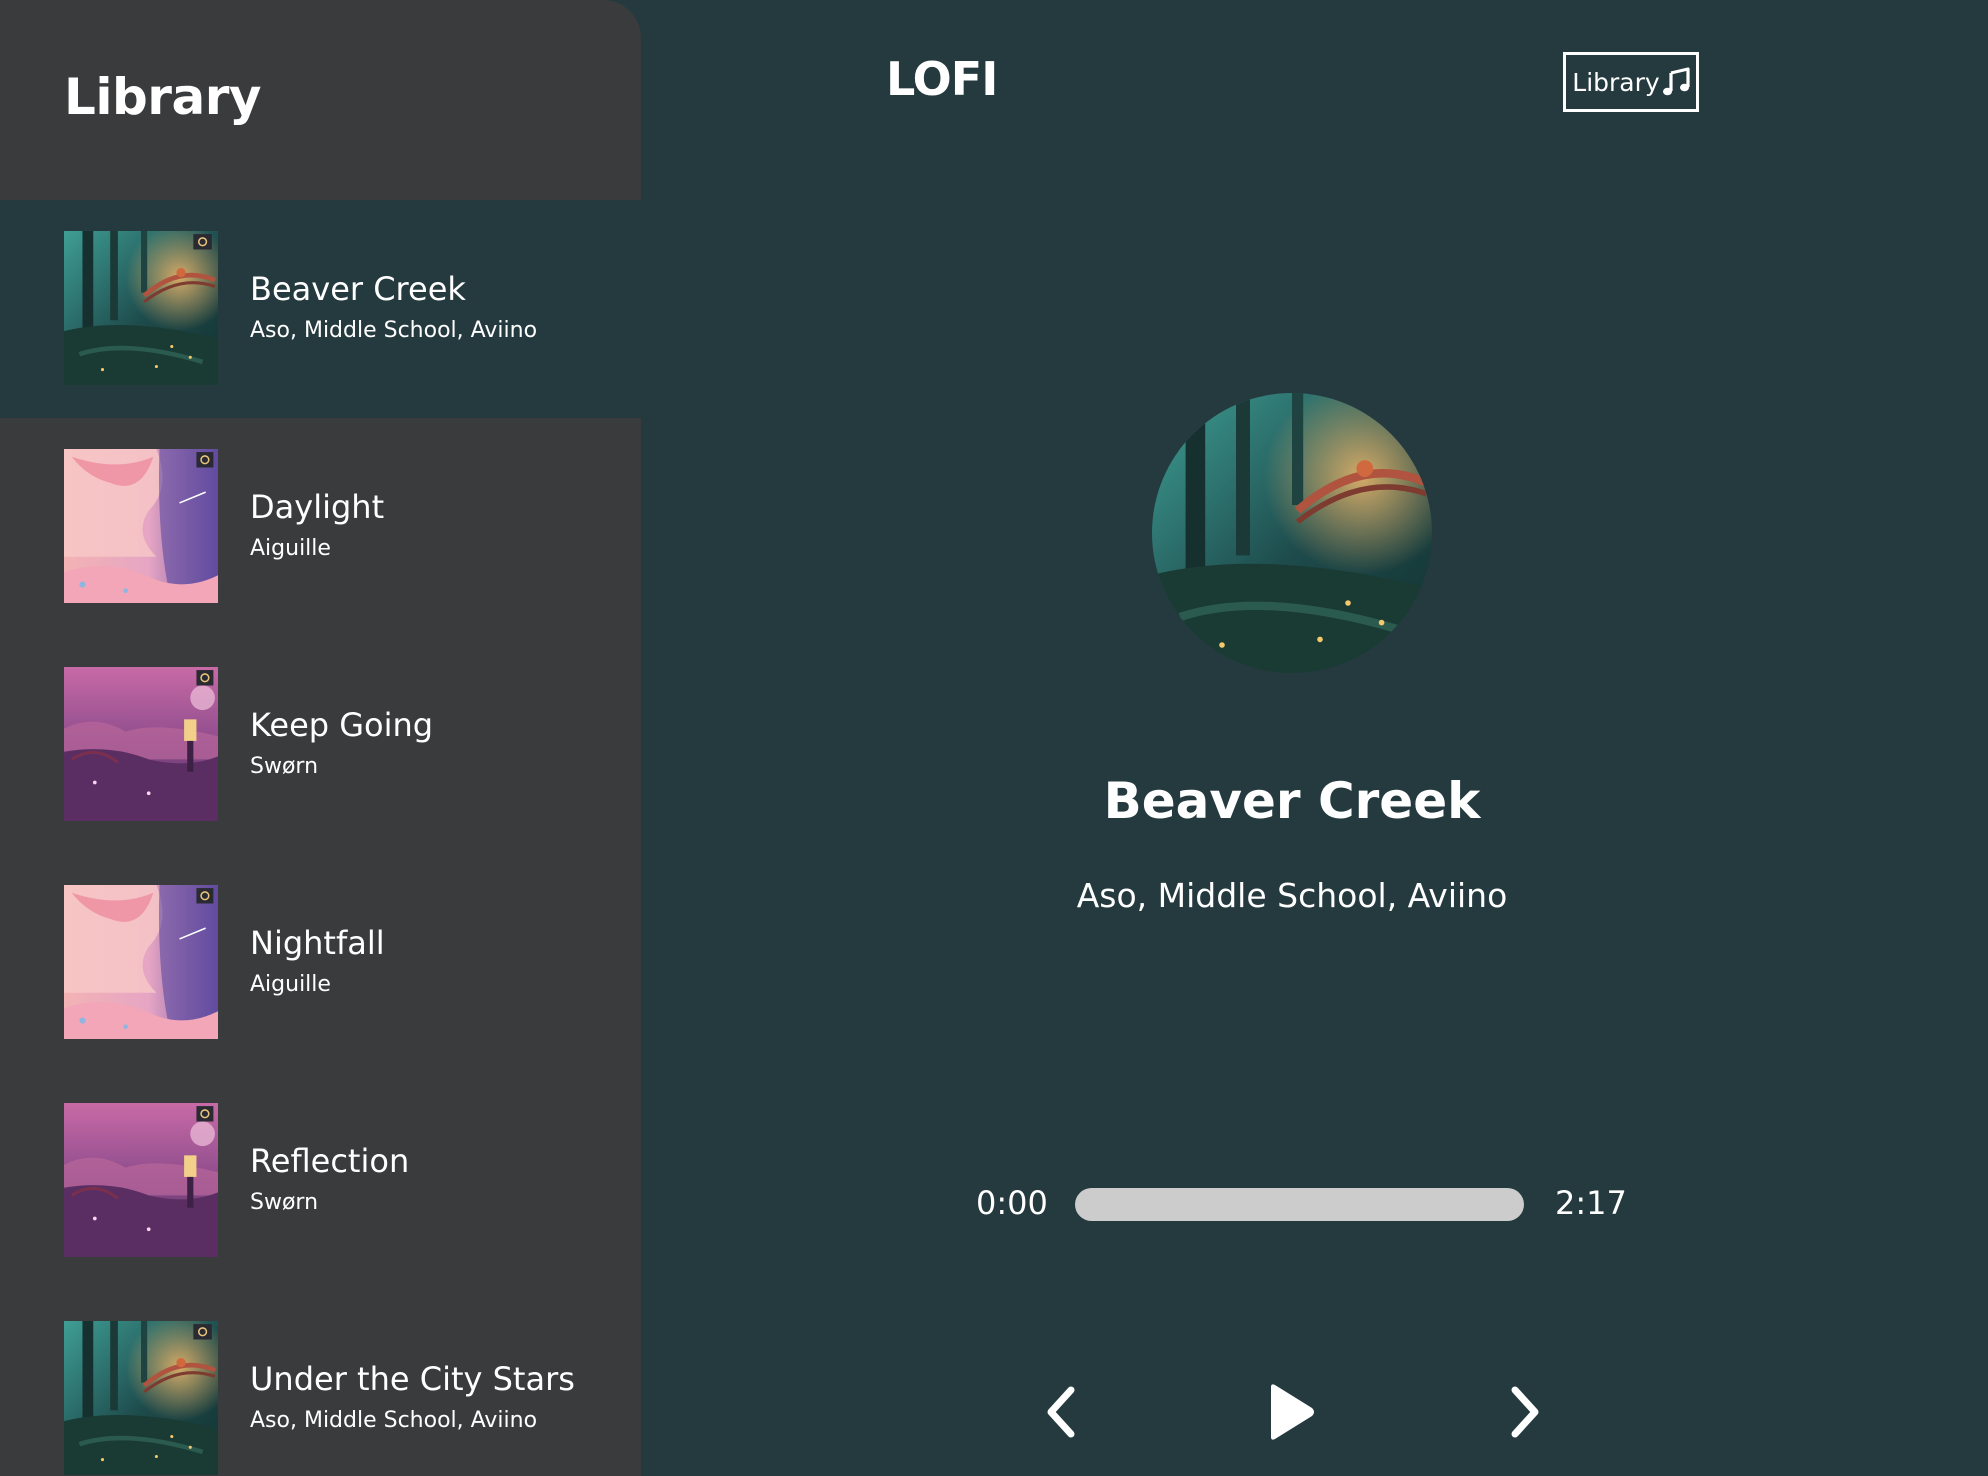  I want to click on now-playing-album-art, so click(1292, 533).